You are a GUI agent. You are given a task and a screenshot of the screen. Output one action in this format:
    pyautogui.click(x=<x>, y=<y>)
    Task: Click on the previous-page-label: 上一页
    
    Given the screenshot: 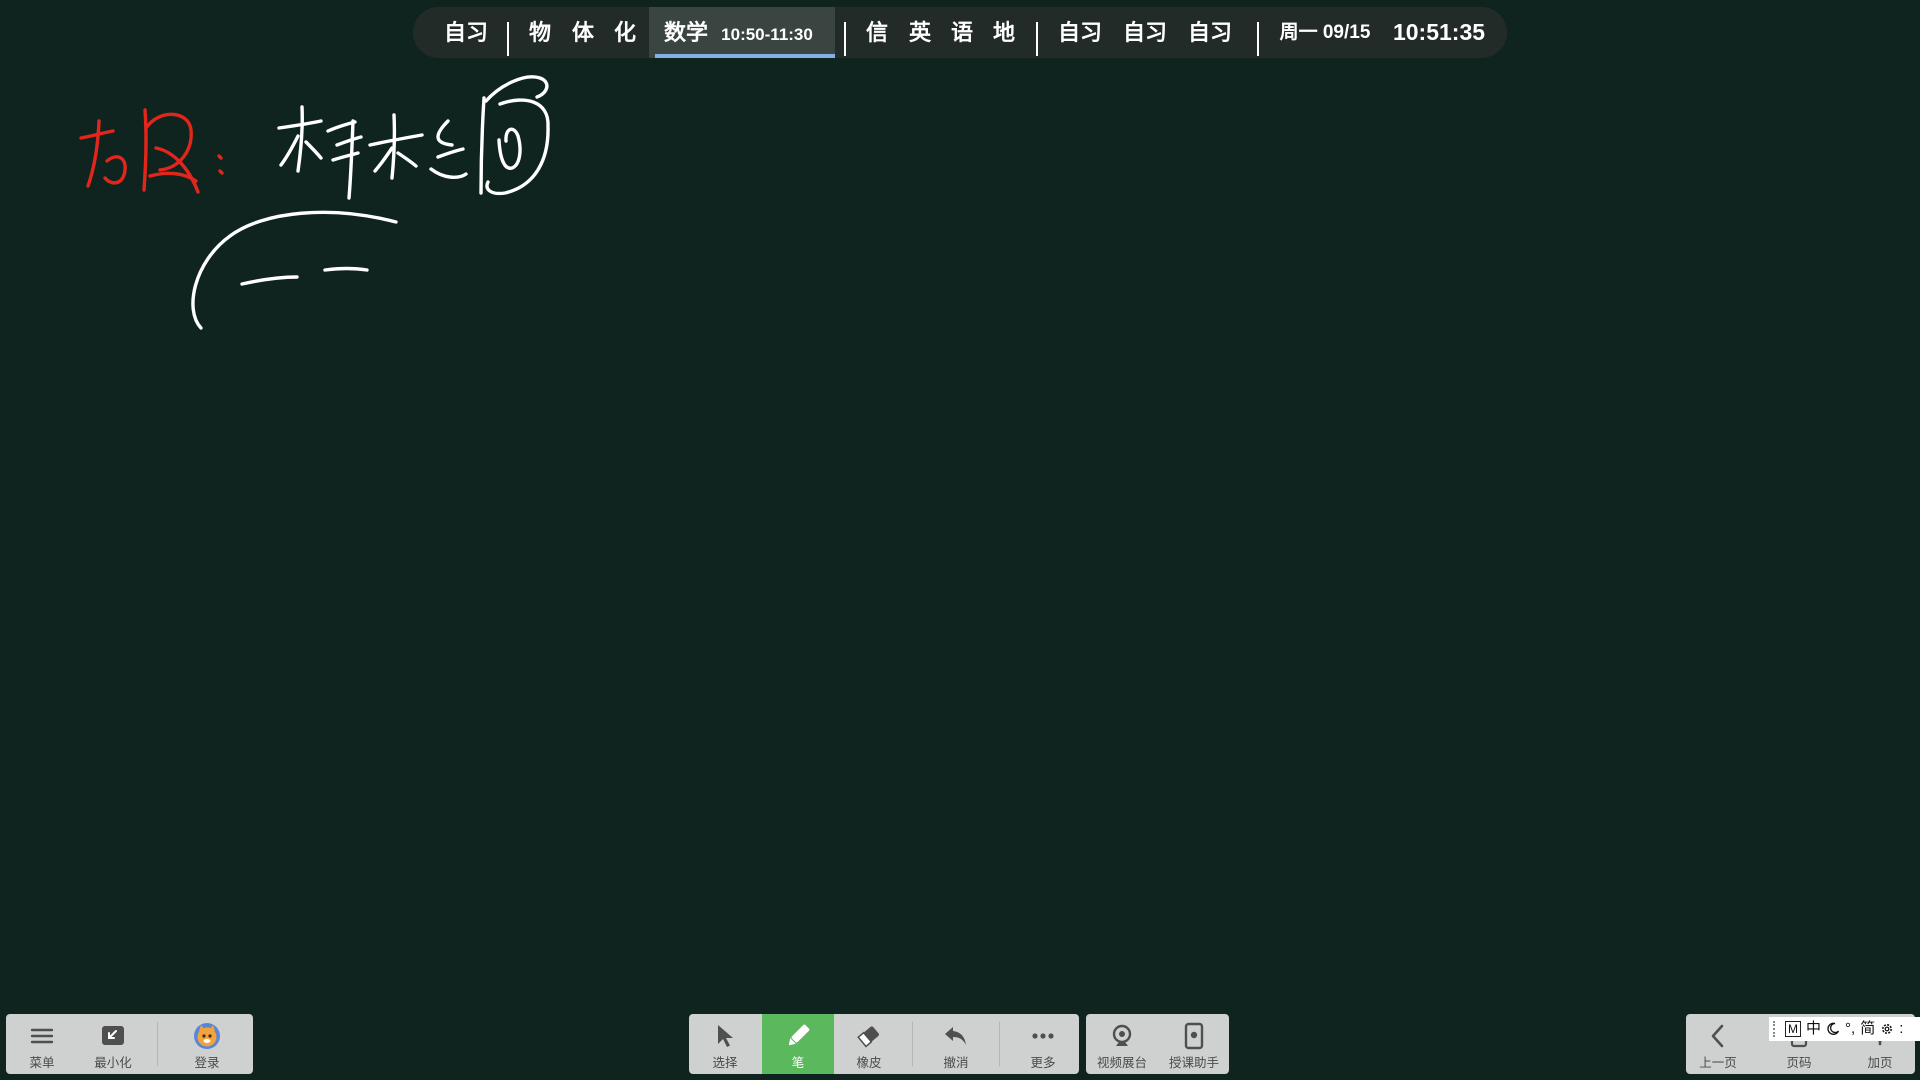 What is the action you would take?
    pyautogui.click(x=1718, y=1063)
    